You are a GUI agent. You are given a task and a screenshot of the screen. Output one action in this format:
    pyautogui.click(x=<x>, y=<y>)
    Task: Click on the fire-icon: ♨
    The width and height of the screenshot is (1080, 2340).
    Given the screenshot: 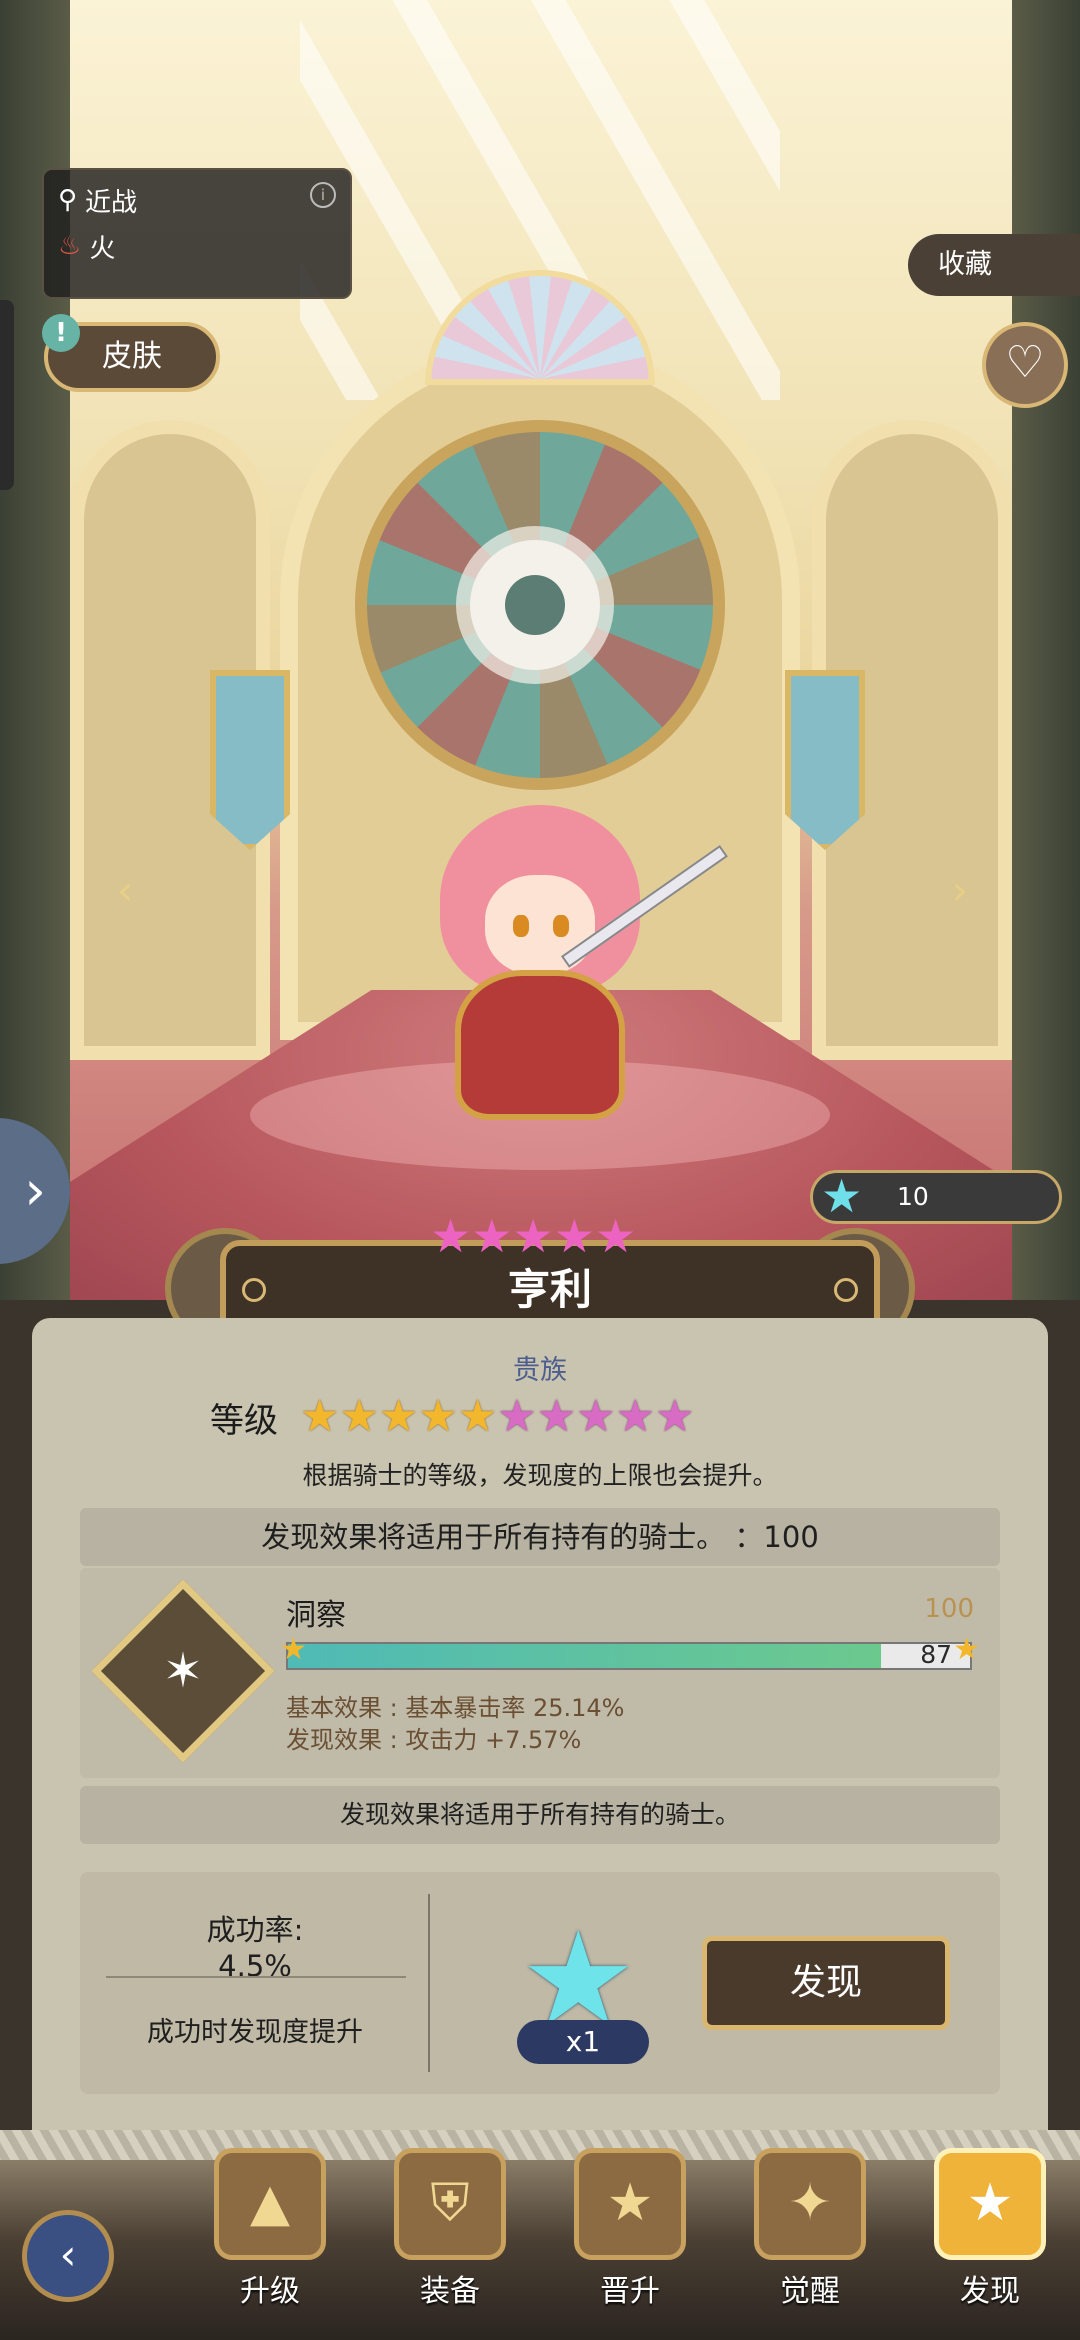 What is the action you would take?
    pyautogui.click(x=70, y=246)
    